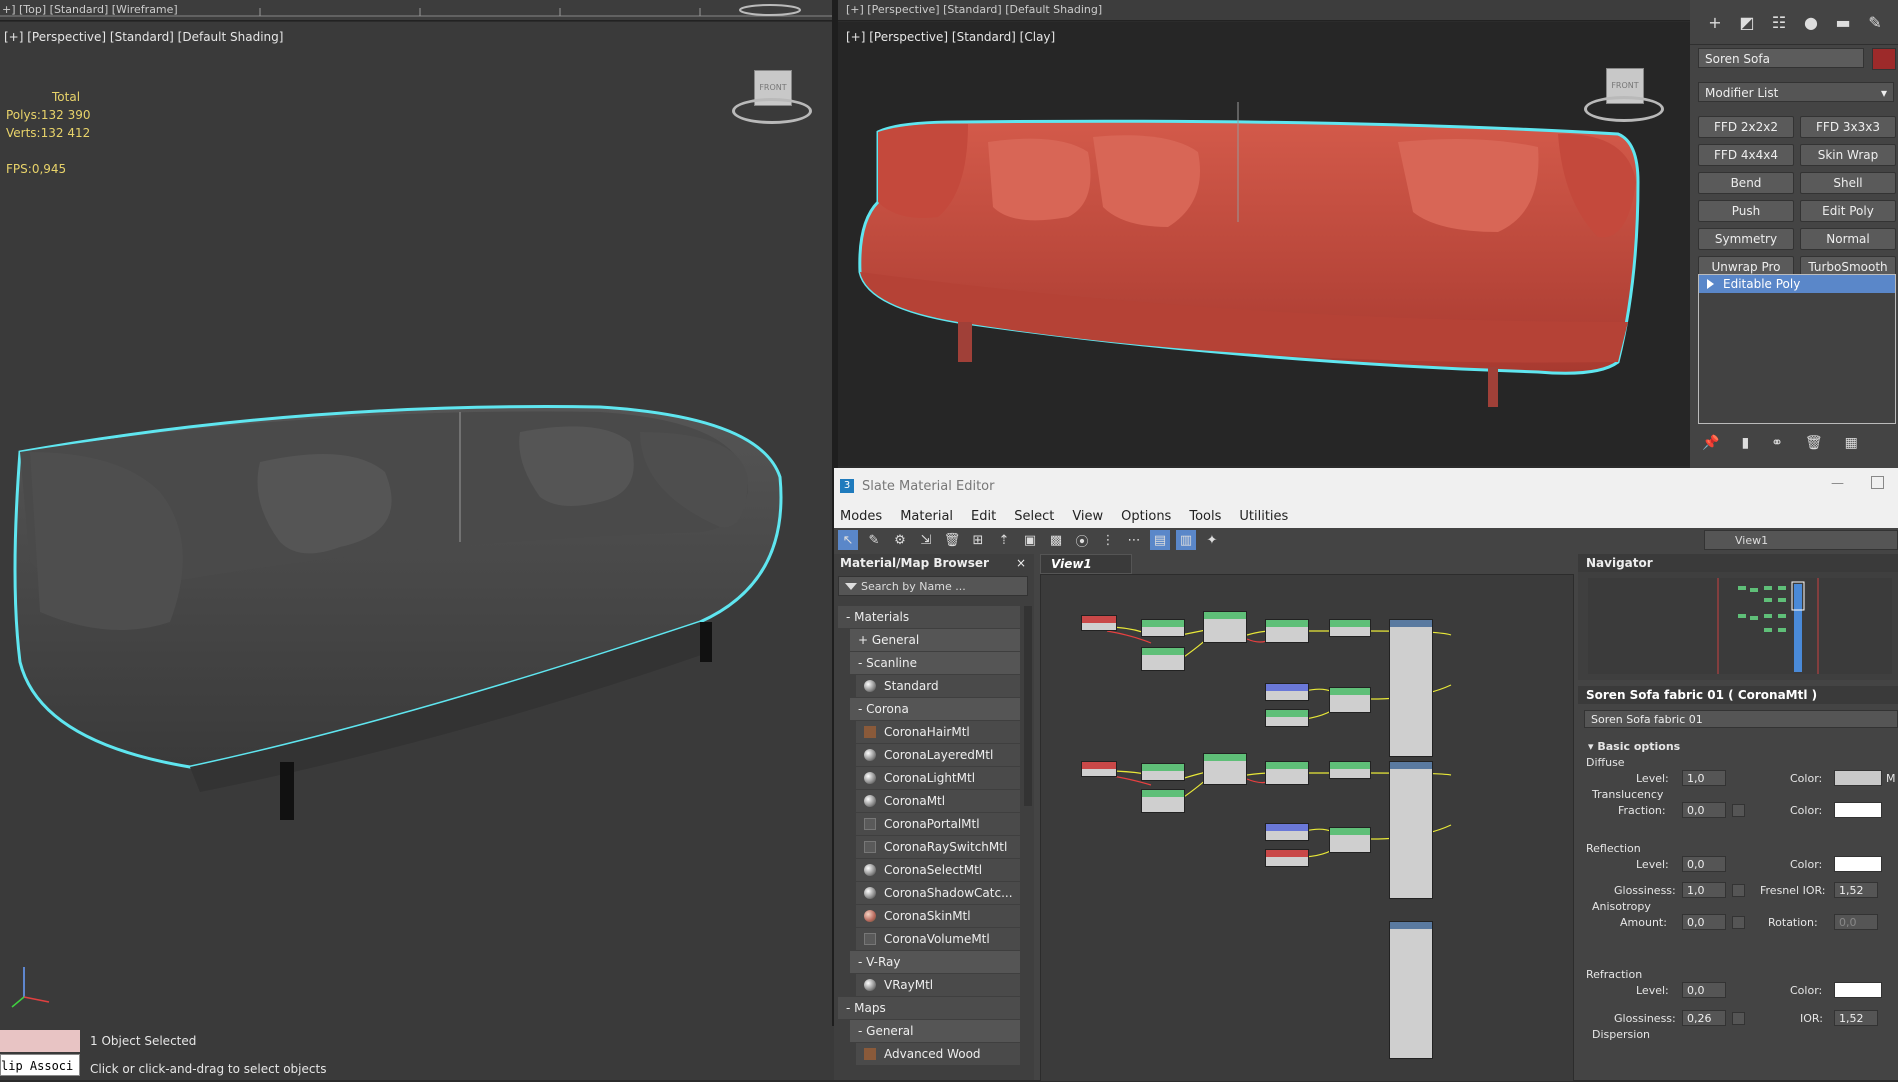 The width and height of the screenshot is (1898, 1082). I want to click on glossiness-map-checkbox, so click(1738, 890).